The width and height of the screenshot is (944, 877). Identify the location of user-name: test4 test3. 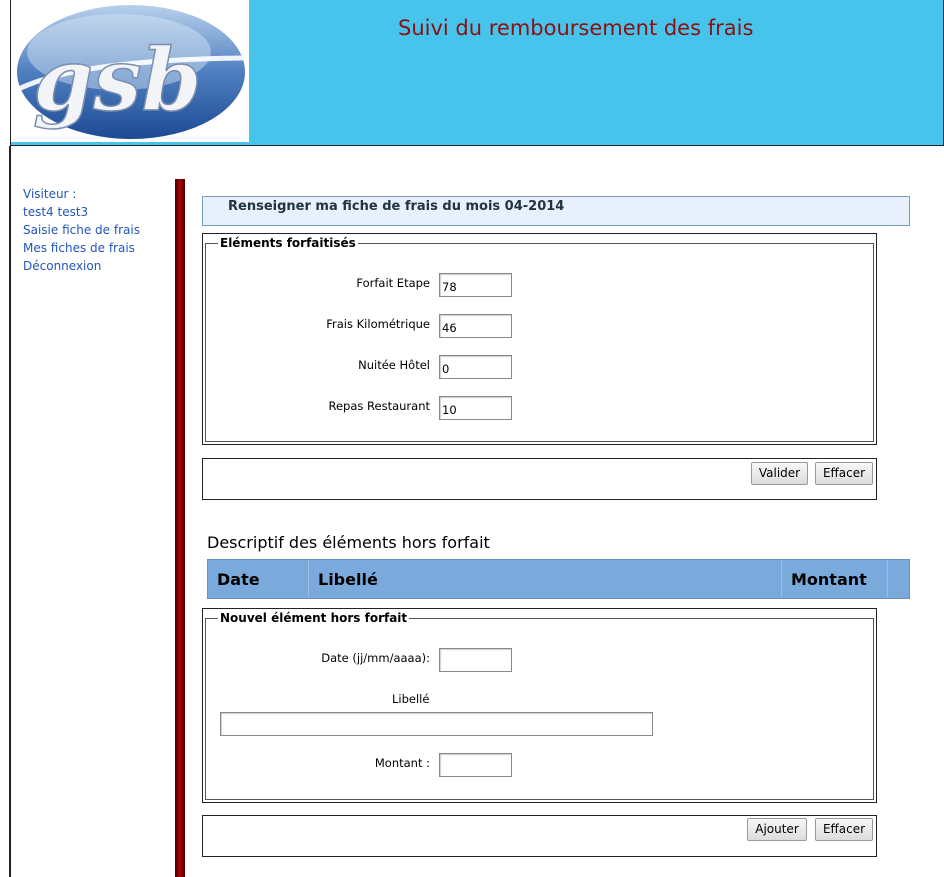
(56, 212).